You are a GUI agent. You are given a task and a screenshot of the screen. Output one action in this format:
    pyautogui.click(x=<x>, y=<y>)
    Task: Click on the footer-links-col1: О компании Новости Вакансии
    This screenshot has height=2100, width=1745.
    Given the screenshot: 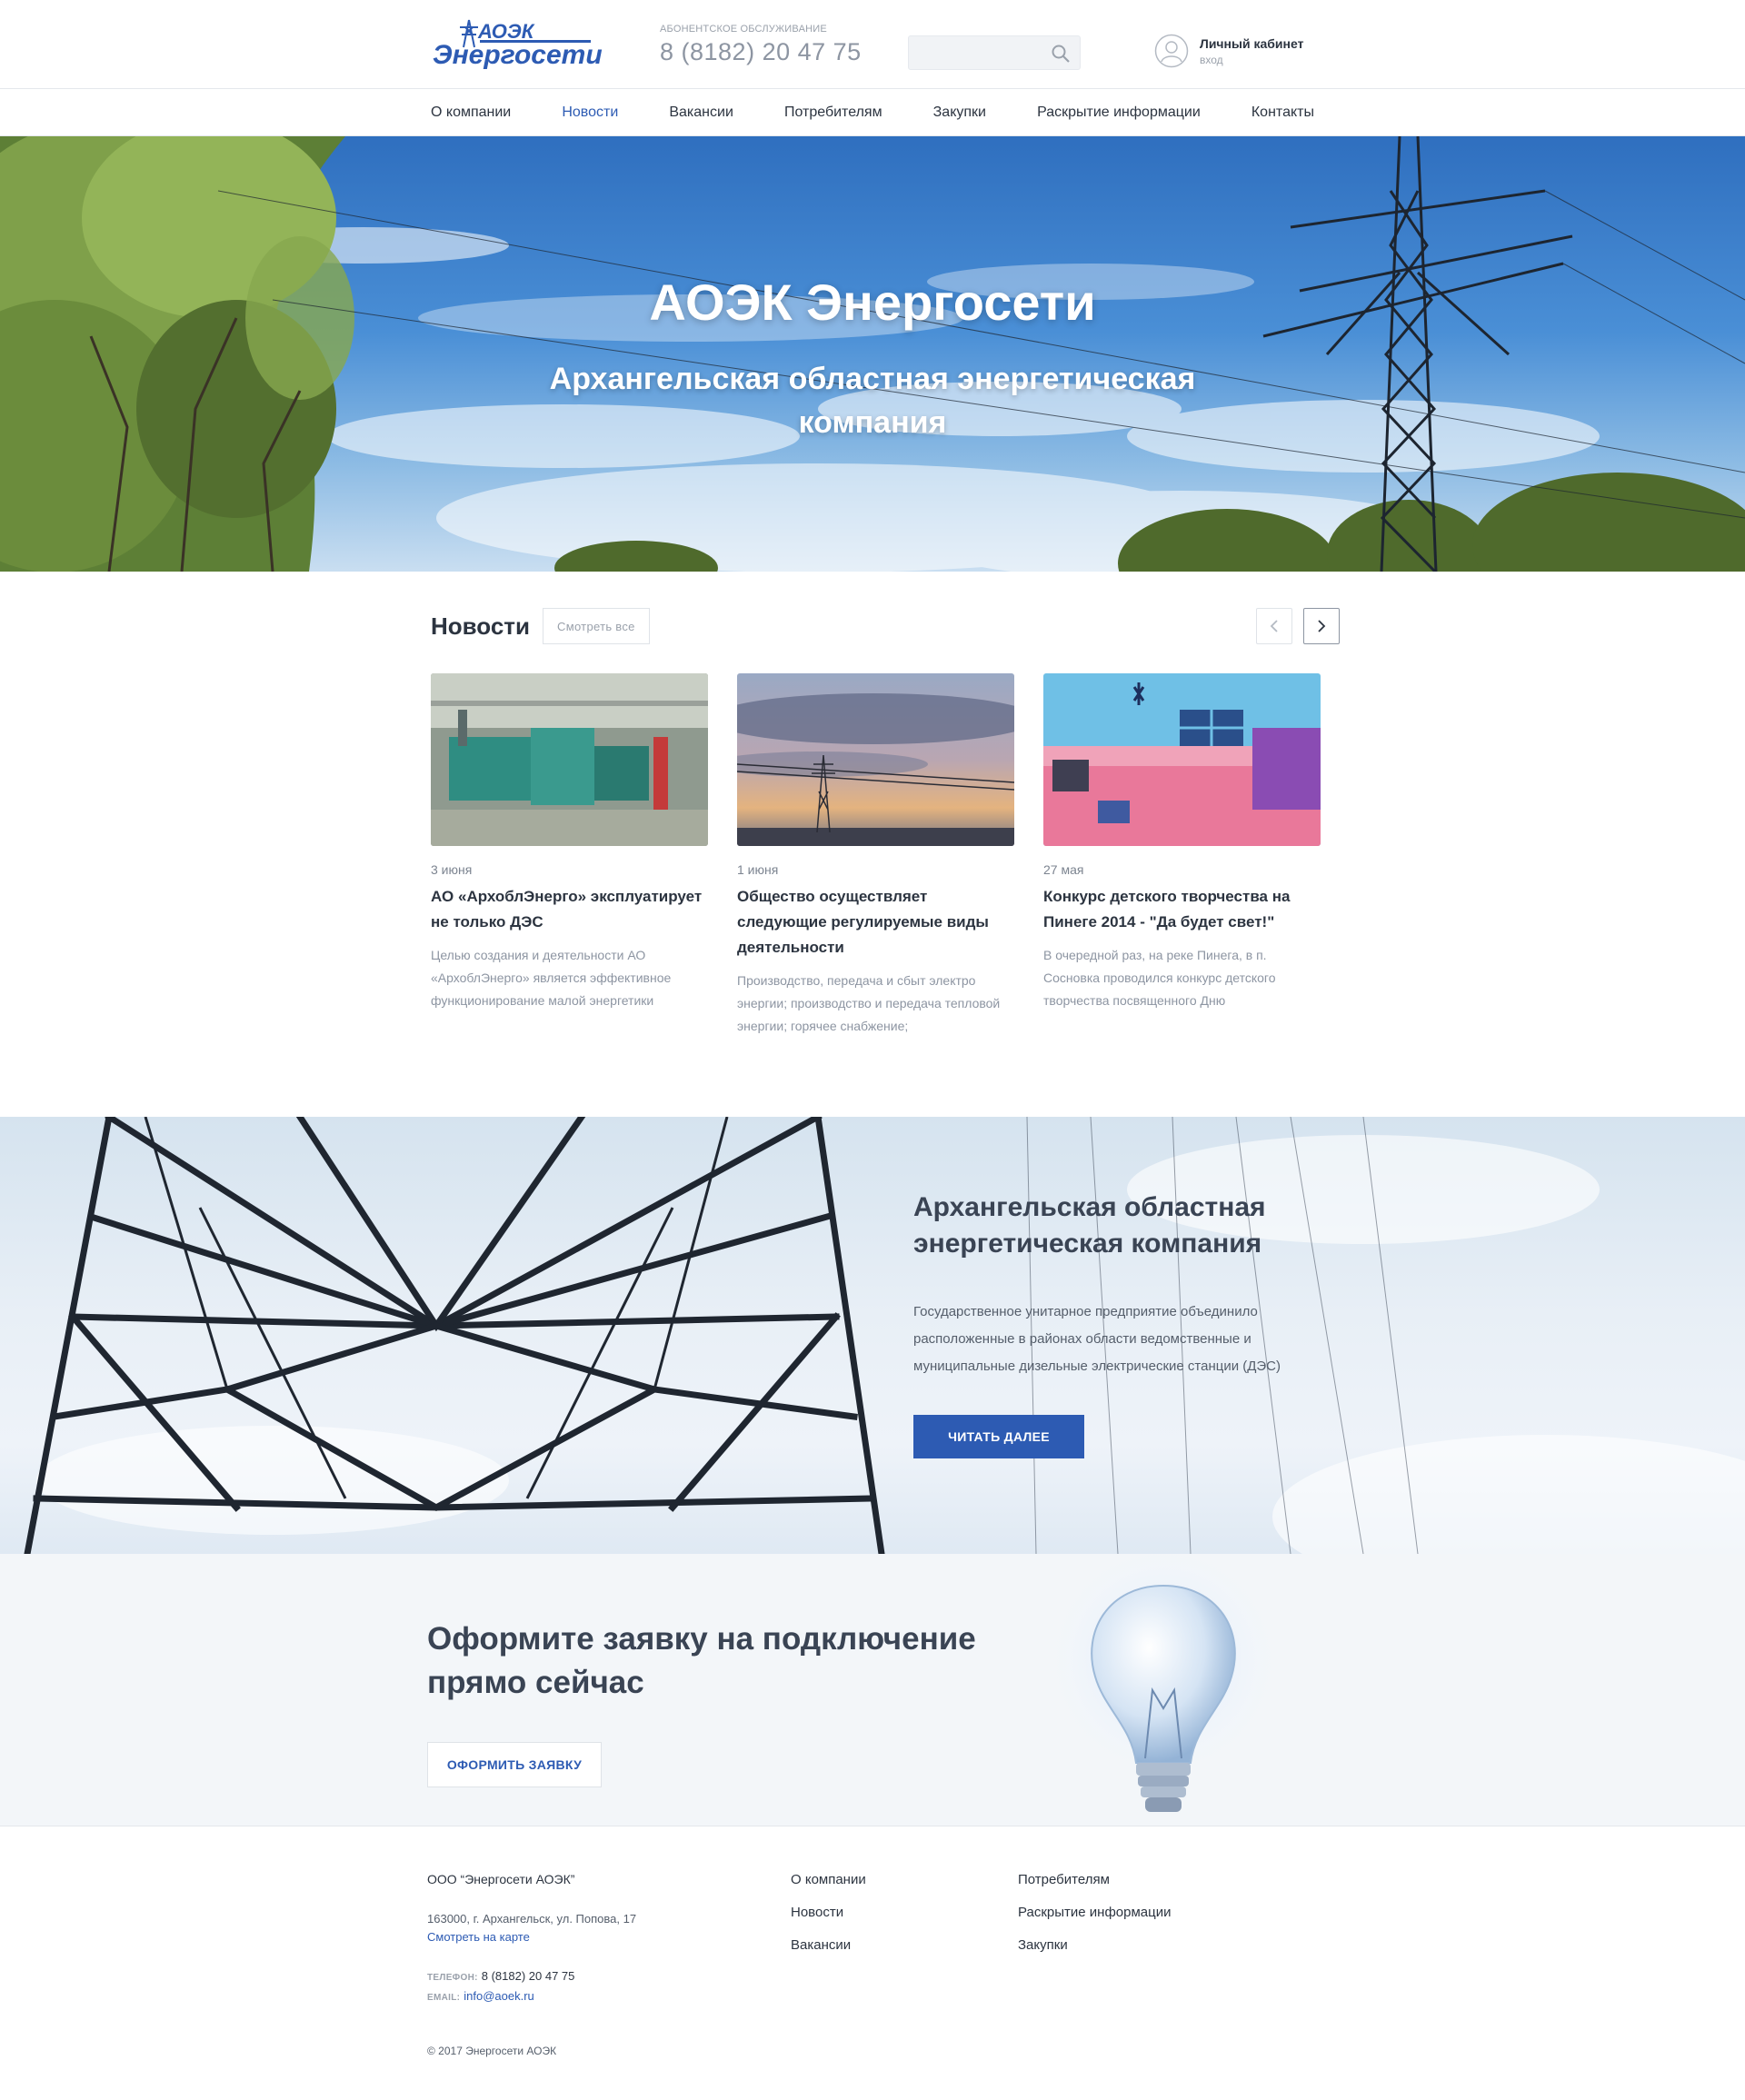 What is the action you would take?
    pyautogui.click(x=828, y=1921)
    